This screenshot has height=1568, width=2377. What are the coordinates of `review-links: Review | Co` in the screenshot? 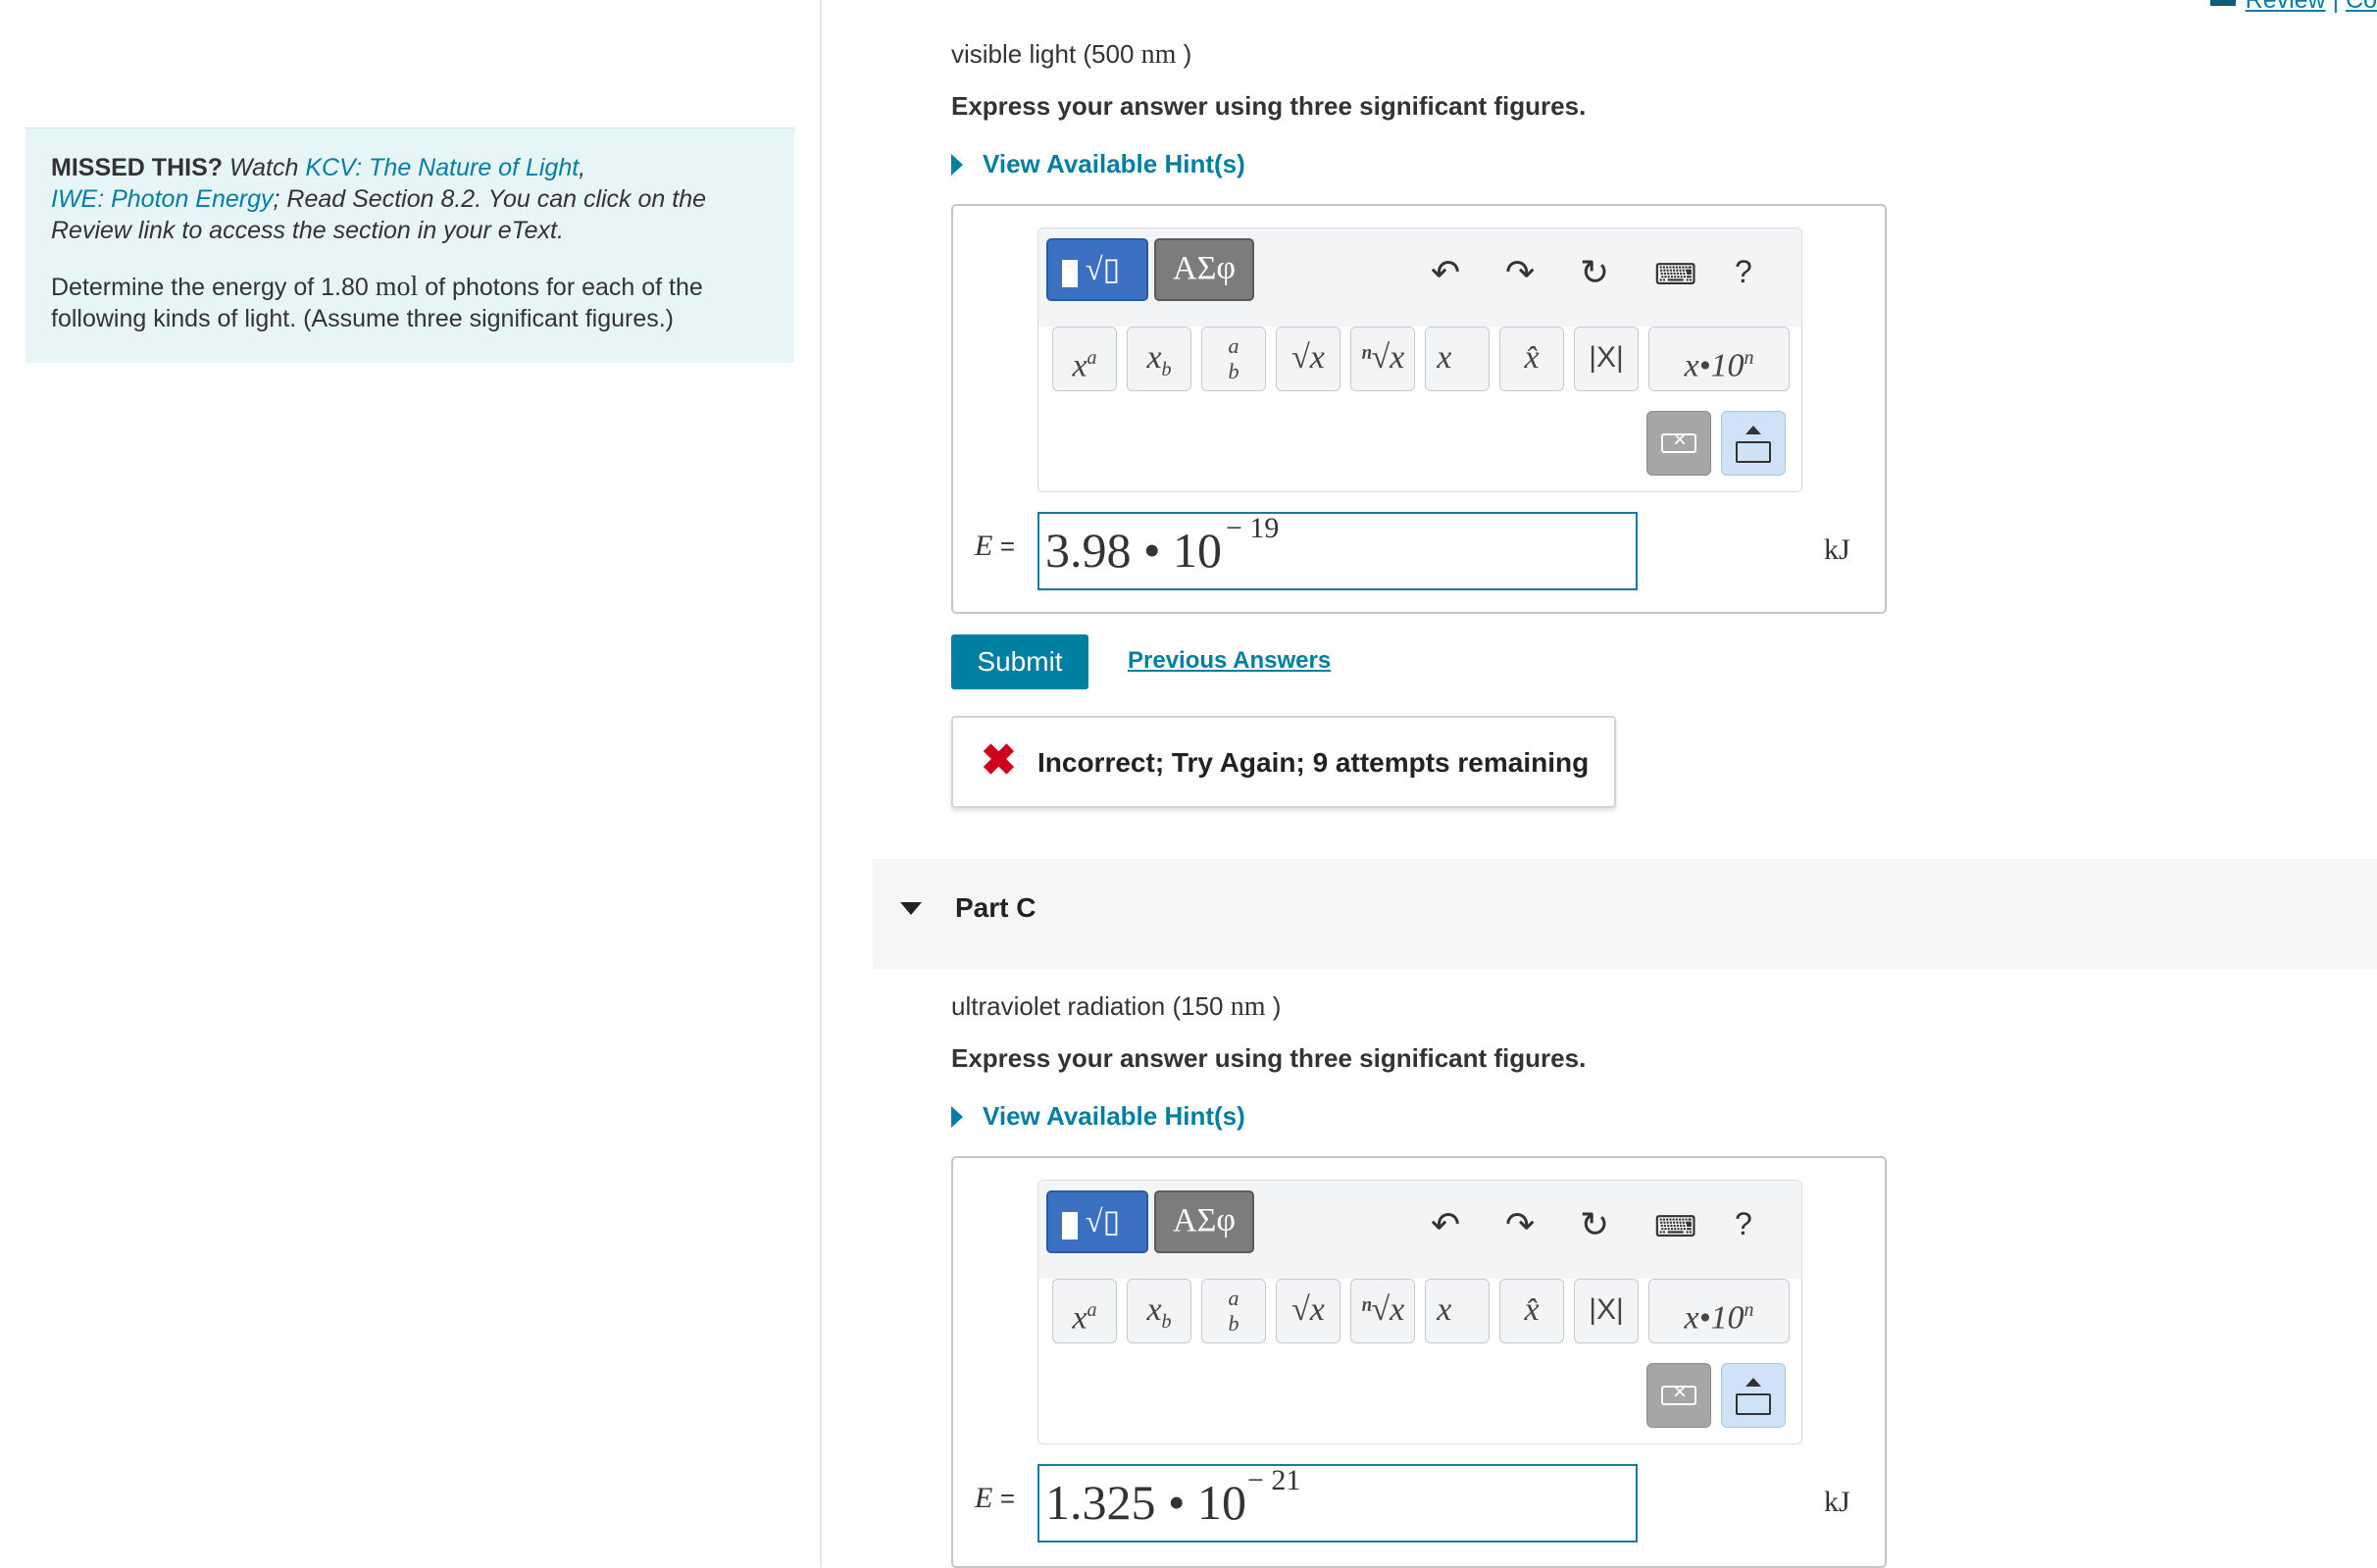 It's located at (2293, 7).